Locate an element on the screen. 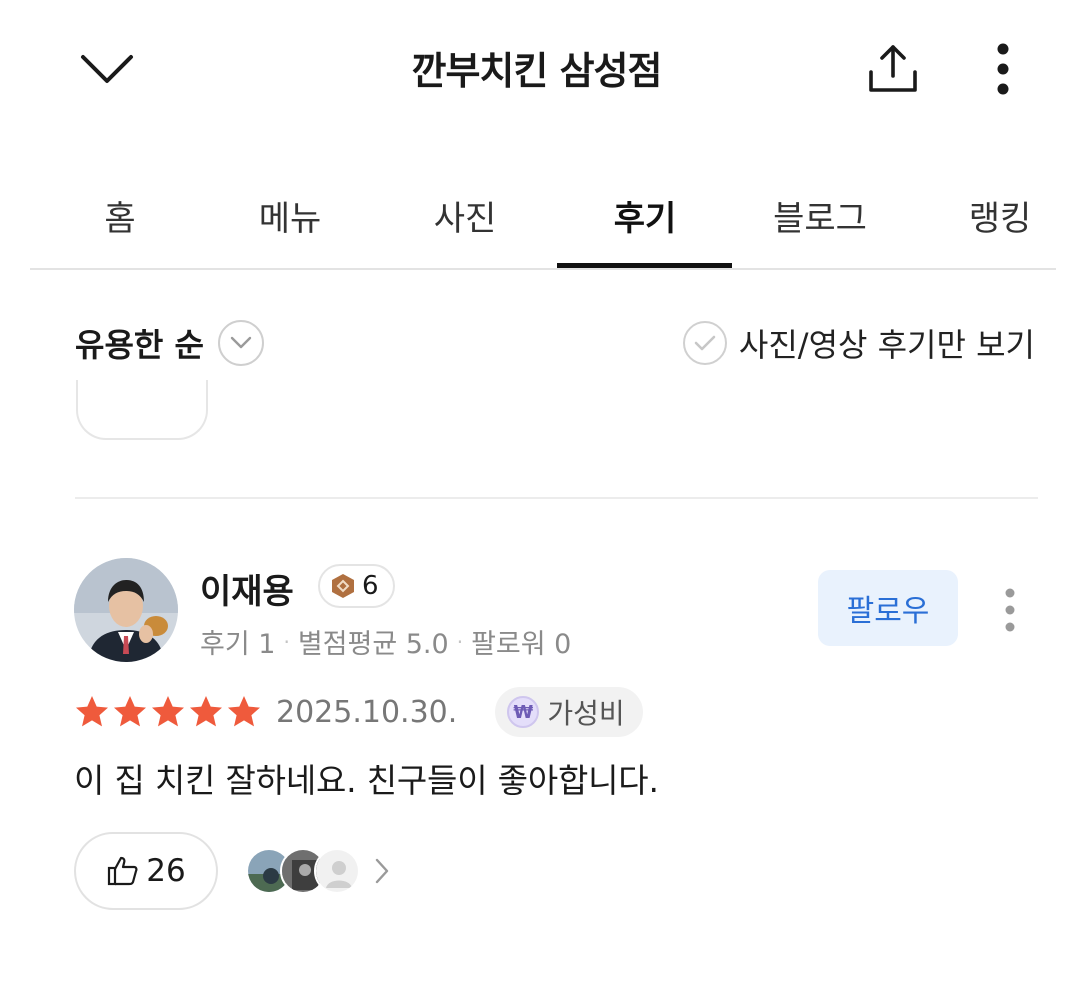 The image size is (1073, 1001). rating-row: 2025.10.30. ₩ 가성비 is located at coordinates (358, 712).